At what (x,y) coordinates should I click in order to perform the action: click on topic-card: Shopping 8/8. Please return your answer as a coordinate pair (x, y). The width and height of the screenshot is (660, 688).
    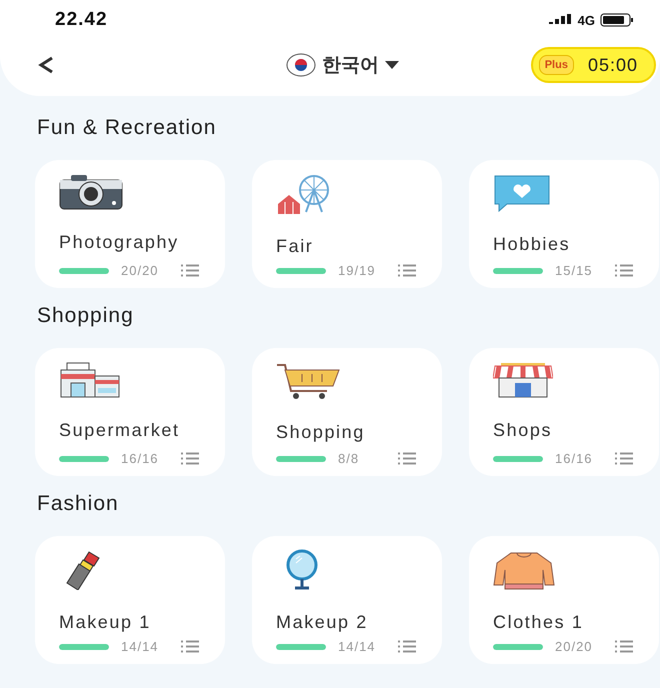
    Looking at the image, I should click on (347, 412).